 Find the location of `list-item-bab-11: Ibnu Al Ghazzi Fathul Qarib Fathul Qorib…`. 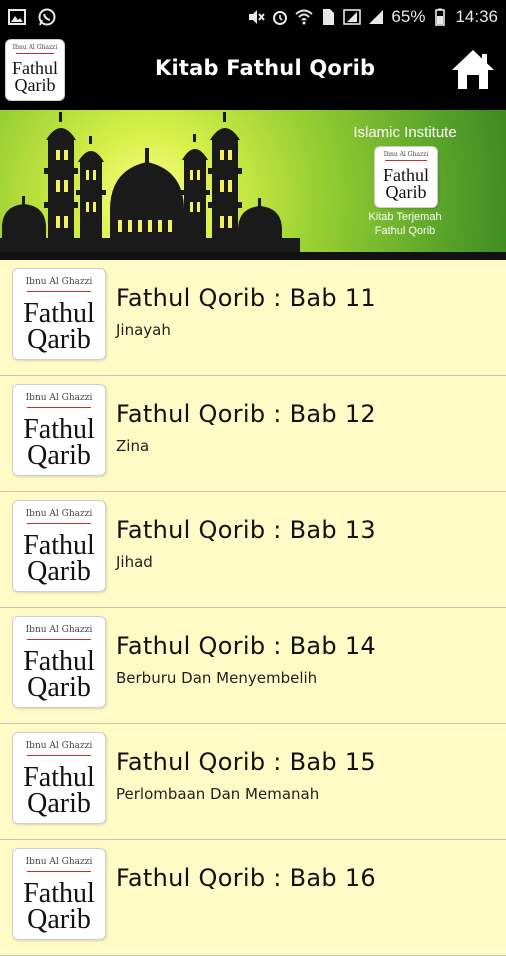

list-item-bab-11: Ibnu Al Ghazzi Fathul Qarib Fathul Qorib… is located at coordinates (253, 318).